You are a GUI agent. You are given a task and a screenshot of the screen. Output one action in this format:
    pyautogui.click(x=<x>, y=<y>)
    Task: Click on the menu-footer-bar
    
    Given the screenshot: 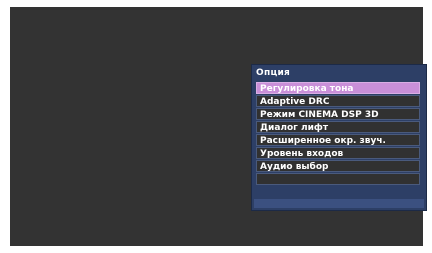 What is the action you would take?
    pyautogui.click(x=339, y=203)
    